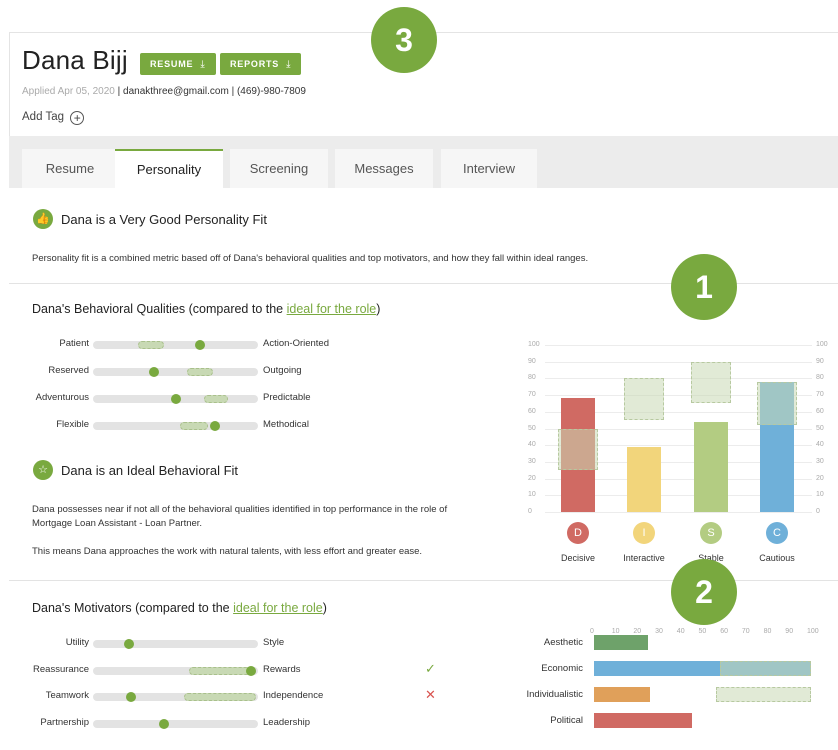 The width and height of the screenshot is (838, 750). I want to click on tab-resume: Resume, so click(70, 168).